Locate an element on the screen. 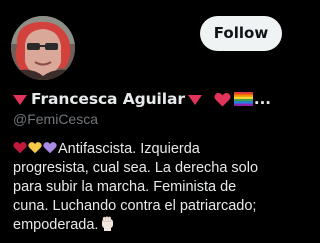 The image size is (320, 243). bio-line: para subir la marcha. Feminista de is located at coordinates (125, 187).